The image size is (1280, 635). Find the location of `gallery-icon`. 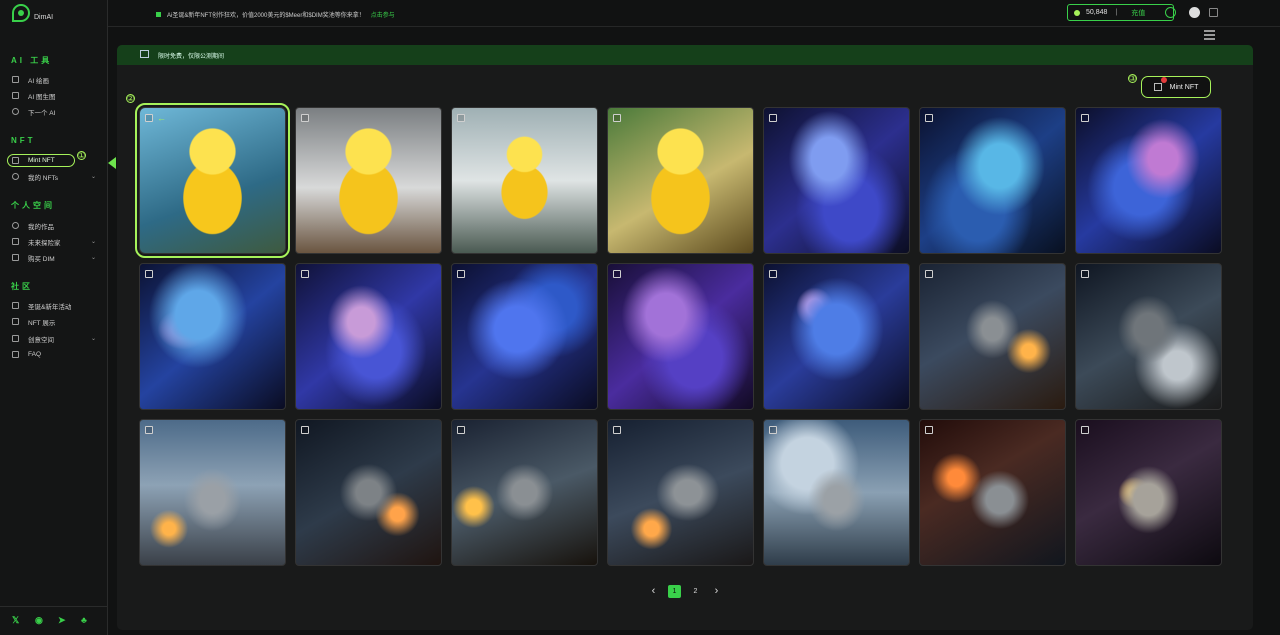

gallery-icon is located at coordinates (15, 321).